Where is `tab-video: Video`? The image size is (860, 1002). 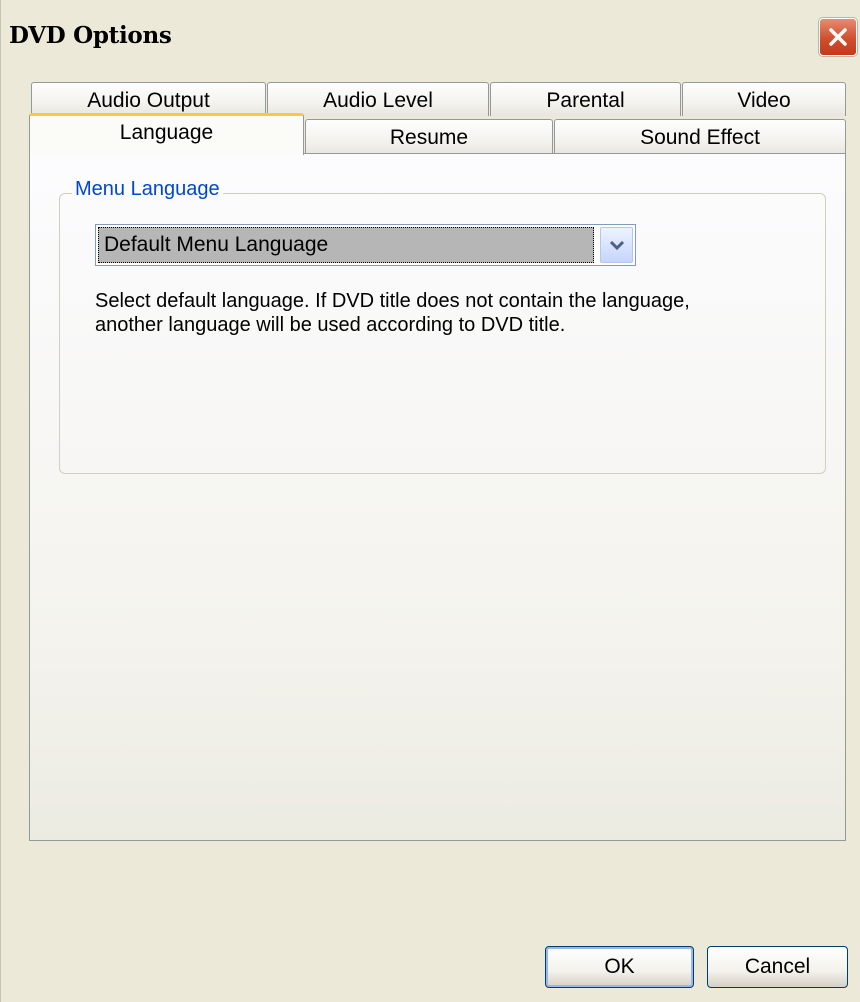
tab-video: Video is located at coordinates (764, 99).